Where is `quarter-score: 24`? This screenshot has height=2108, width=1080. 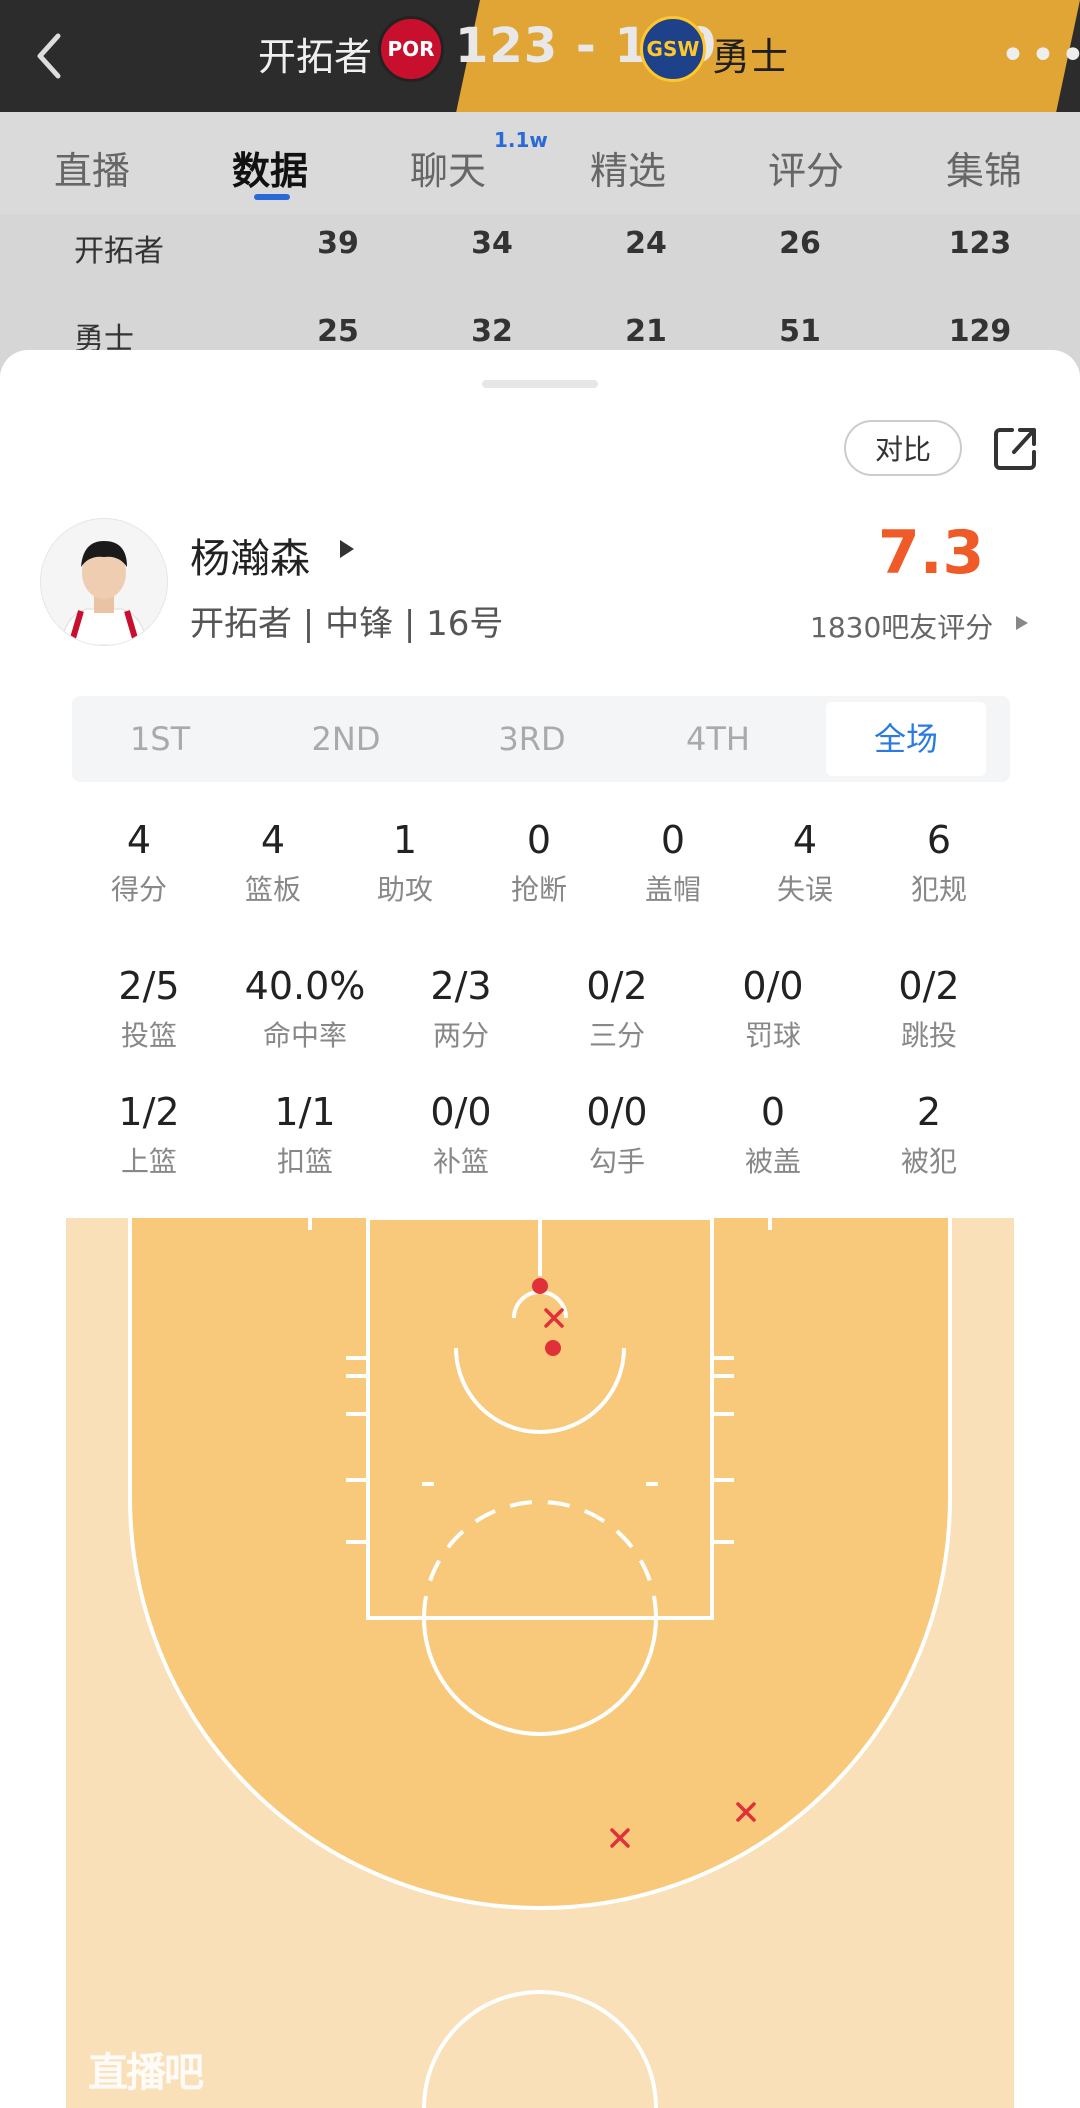
quarter-score: 24 is located at coordinates (646, 243).